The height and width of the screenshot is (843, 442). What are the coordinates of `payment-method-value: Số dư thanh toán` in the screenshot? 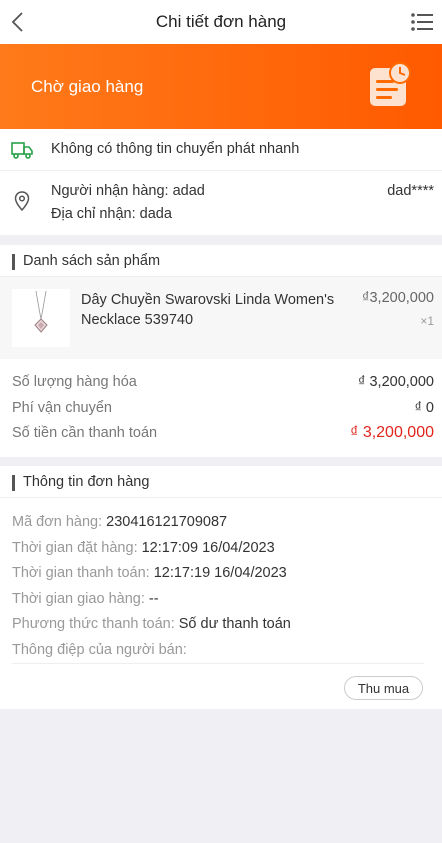 It's located at (234, 624).